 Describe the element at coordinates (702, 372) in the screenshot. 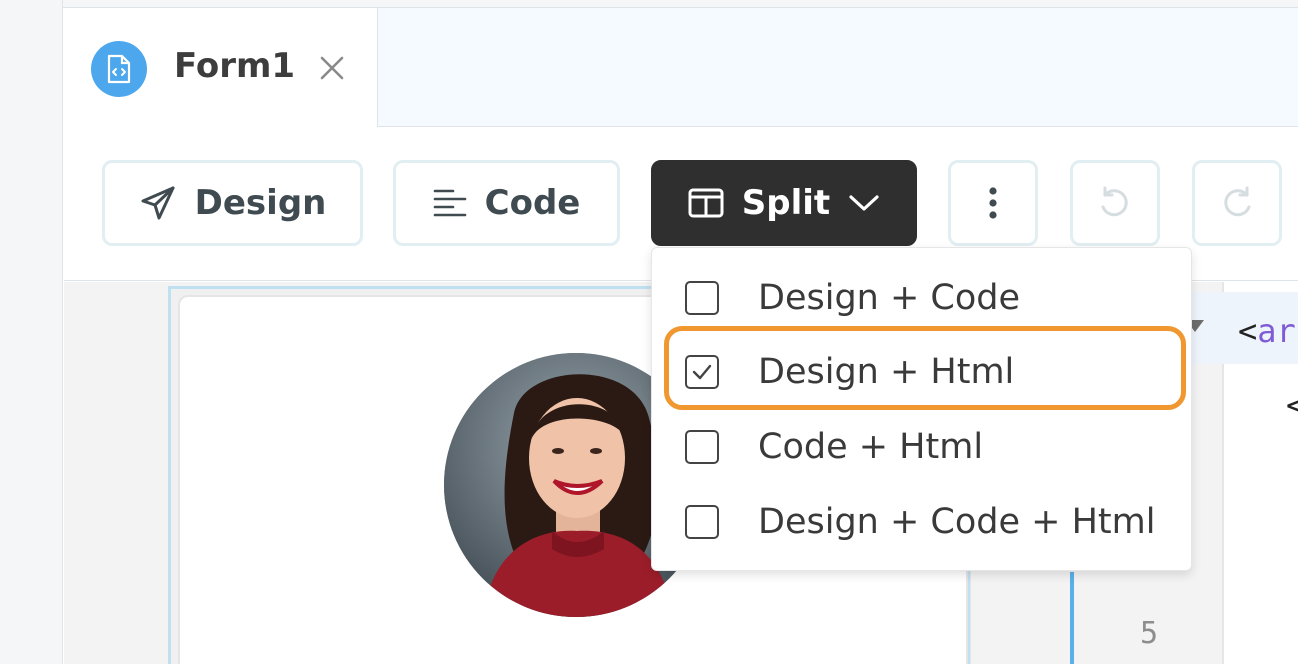

I see `checkbox-checked-icon` at that location.